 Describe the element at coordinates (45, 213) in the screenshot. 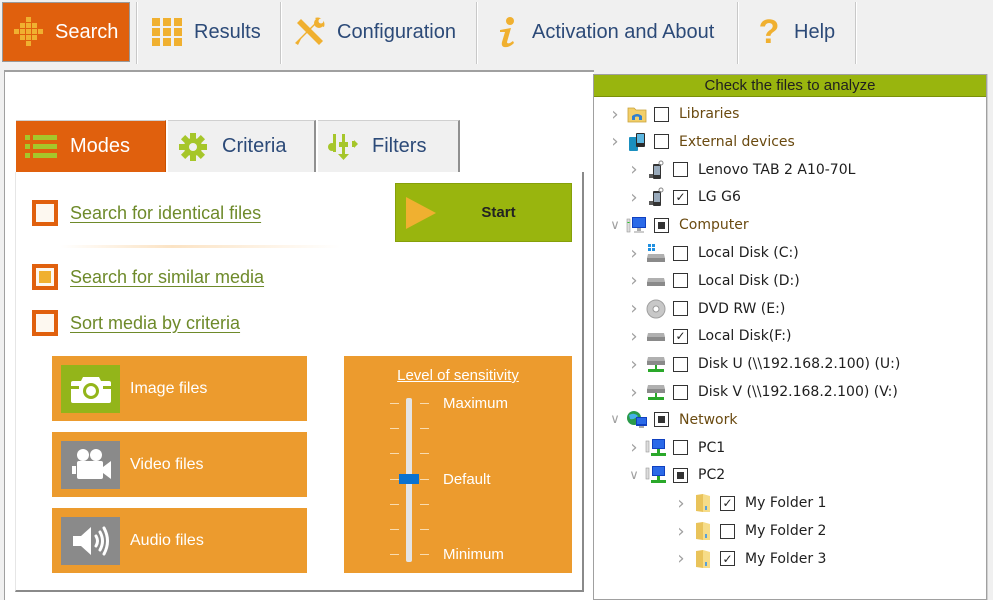

I see `identical-files-checkbox` at that location.